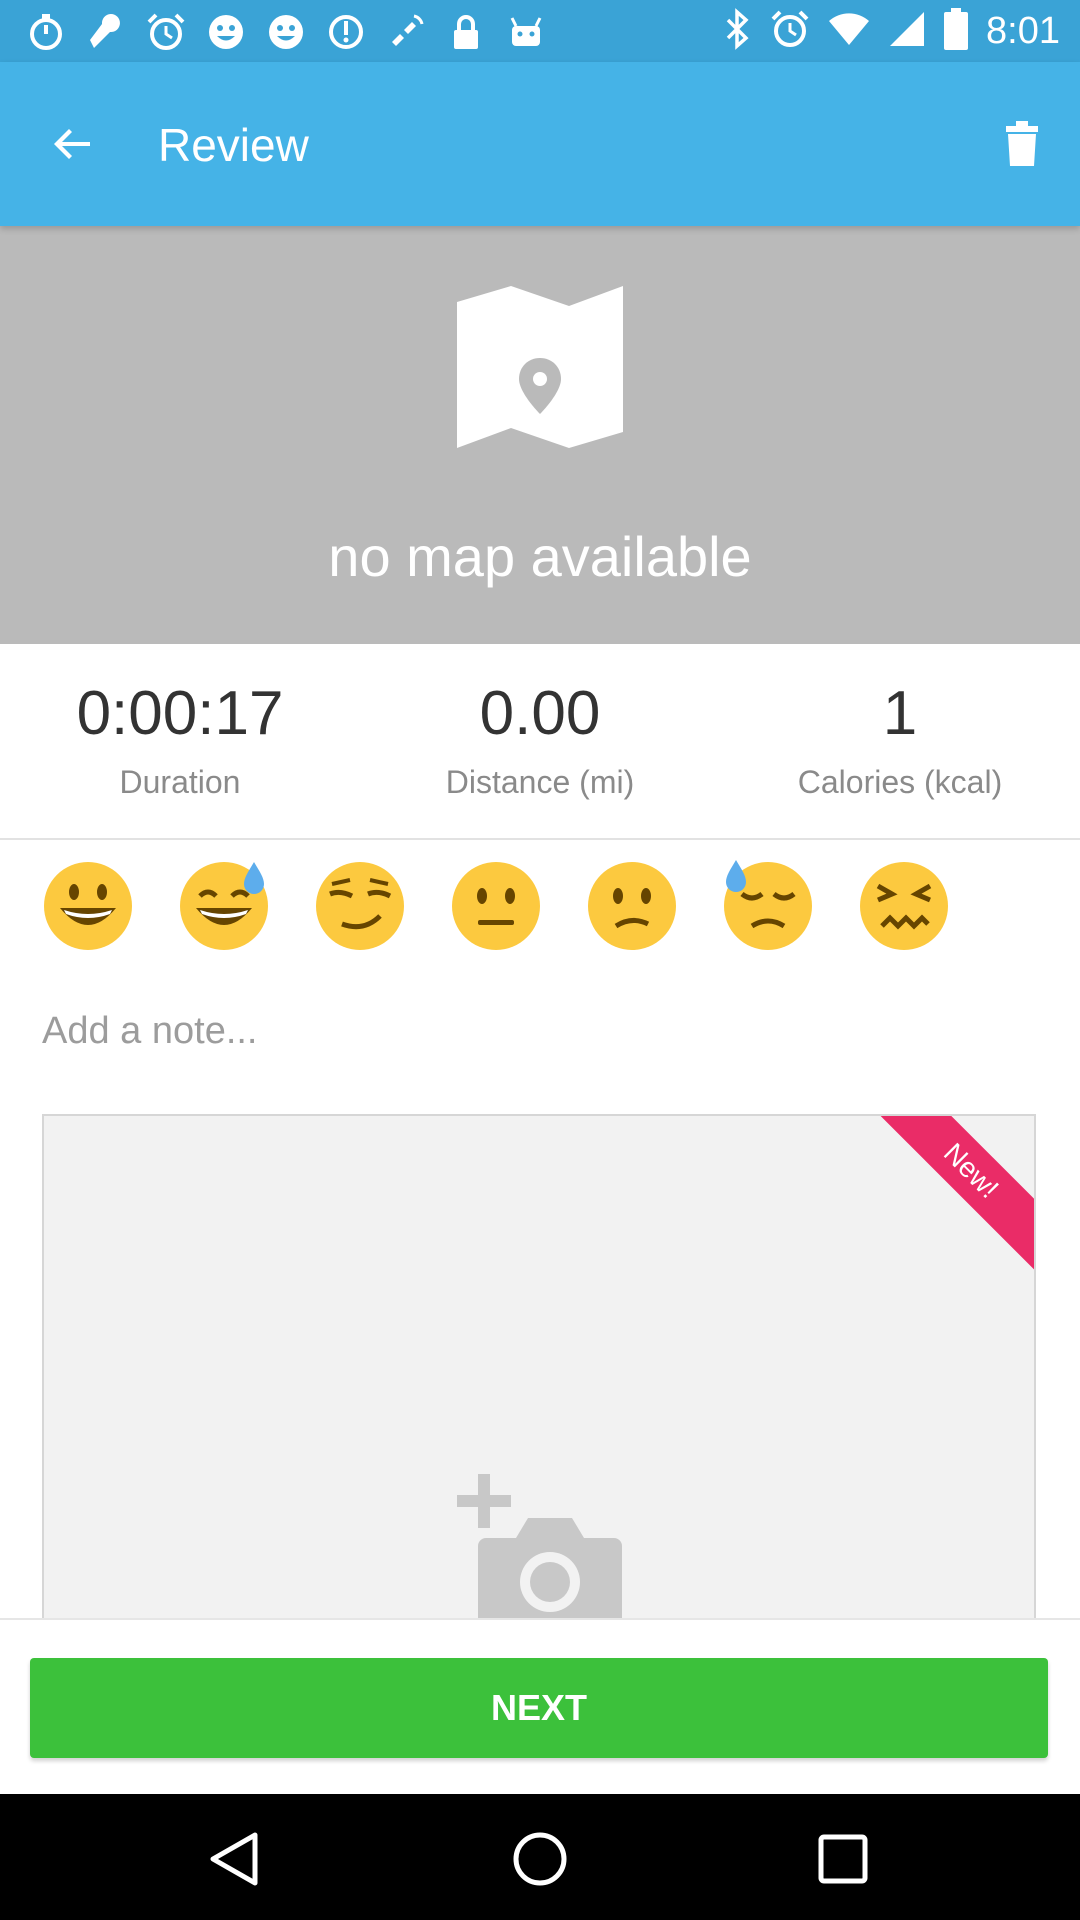  I want to click on app-toolbar: Review, so click(540, 144).